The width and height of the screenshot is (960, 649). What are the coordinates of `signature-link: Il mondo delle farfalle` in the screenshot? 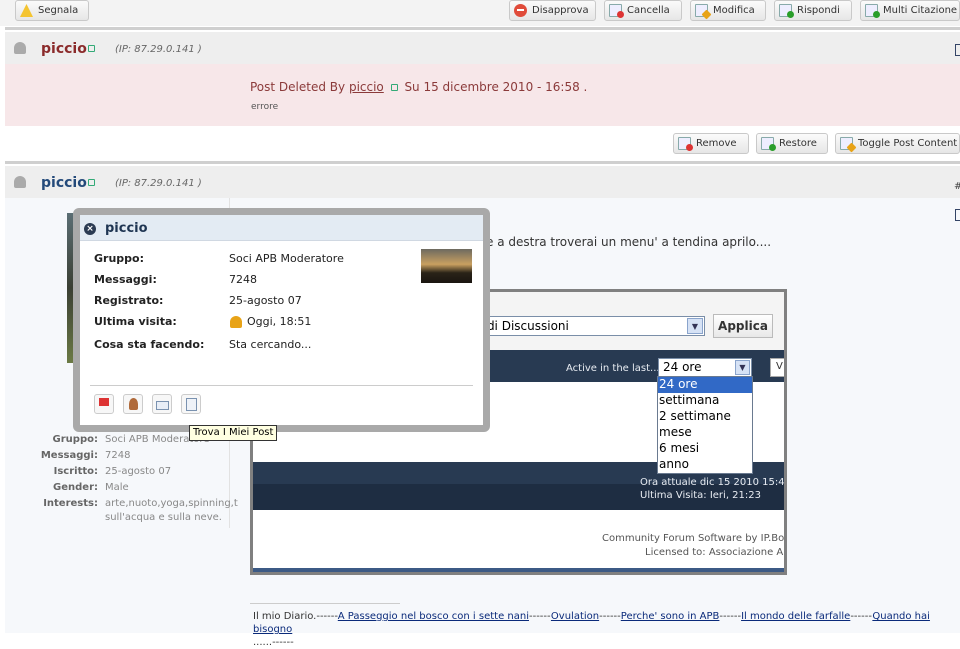 It's located at (795, 616).